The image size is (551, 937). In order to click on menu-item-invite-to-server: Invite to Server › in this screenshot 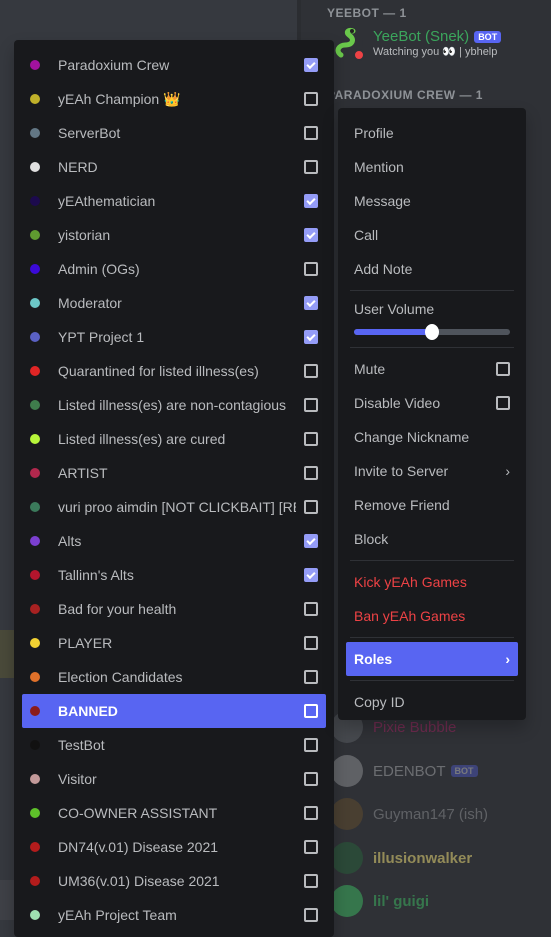, I will do `click(432, 471)`.